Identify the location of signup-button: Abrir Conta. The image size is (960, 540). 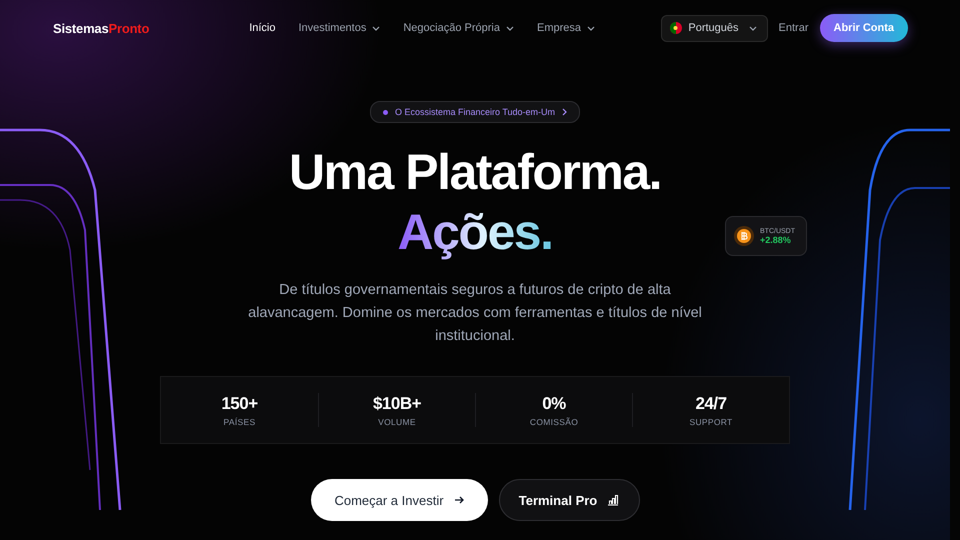
(864, 28).